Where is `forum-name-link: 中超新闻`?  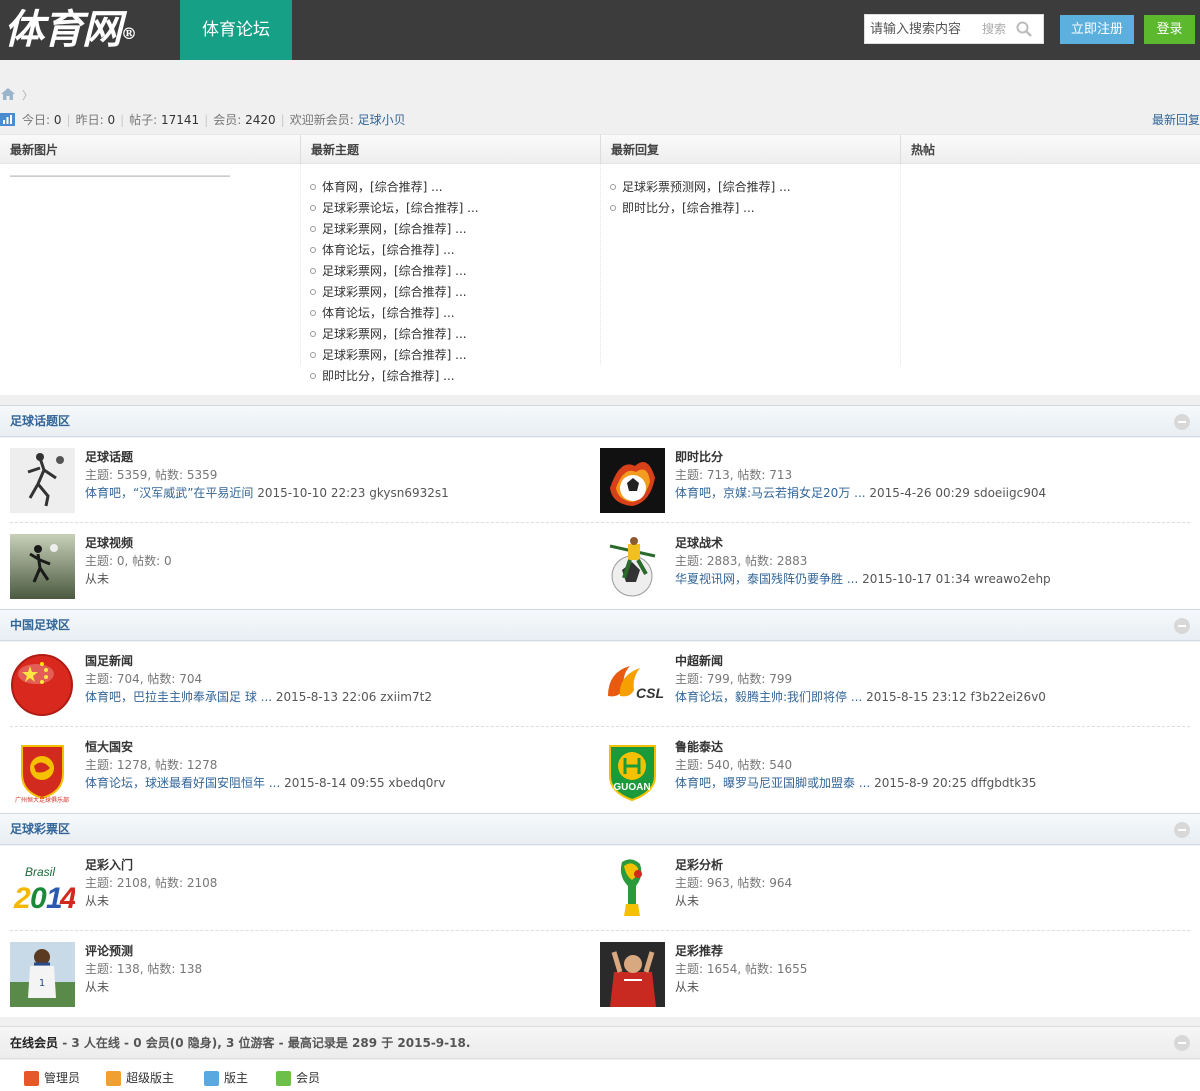 forum-name-link: 中超新闻 is located at coordinates (699, 660).